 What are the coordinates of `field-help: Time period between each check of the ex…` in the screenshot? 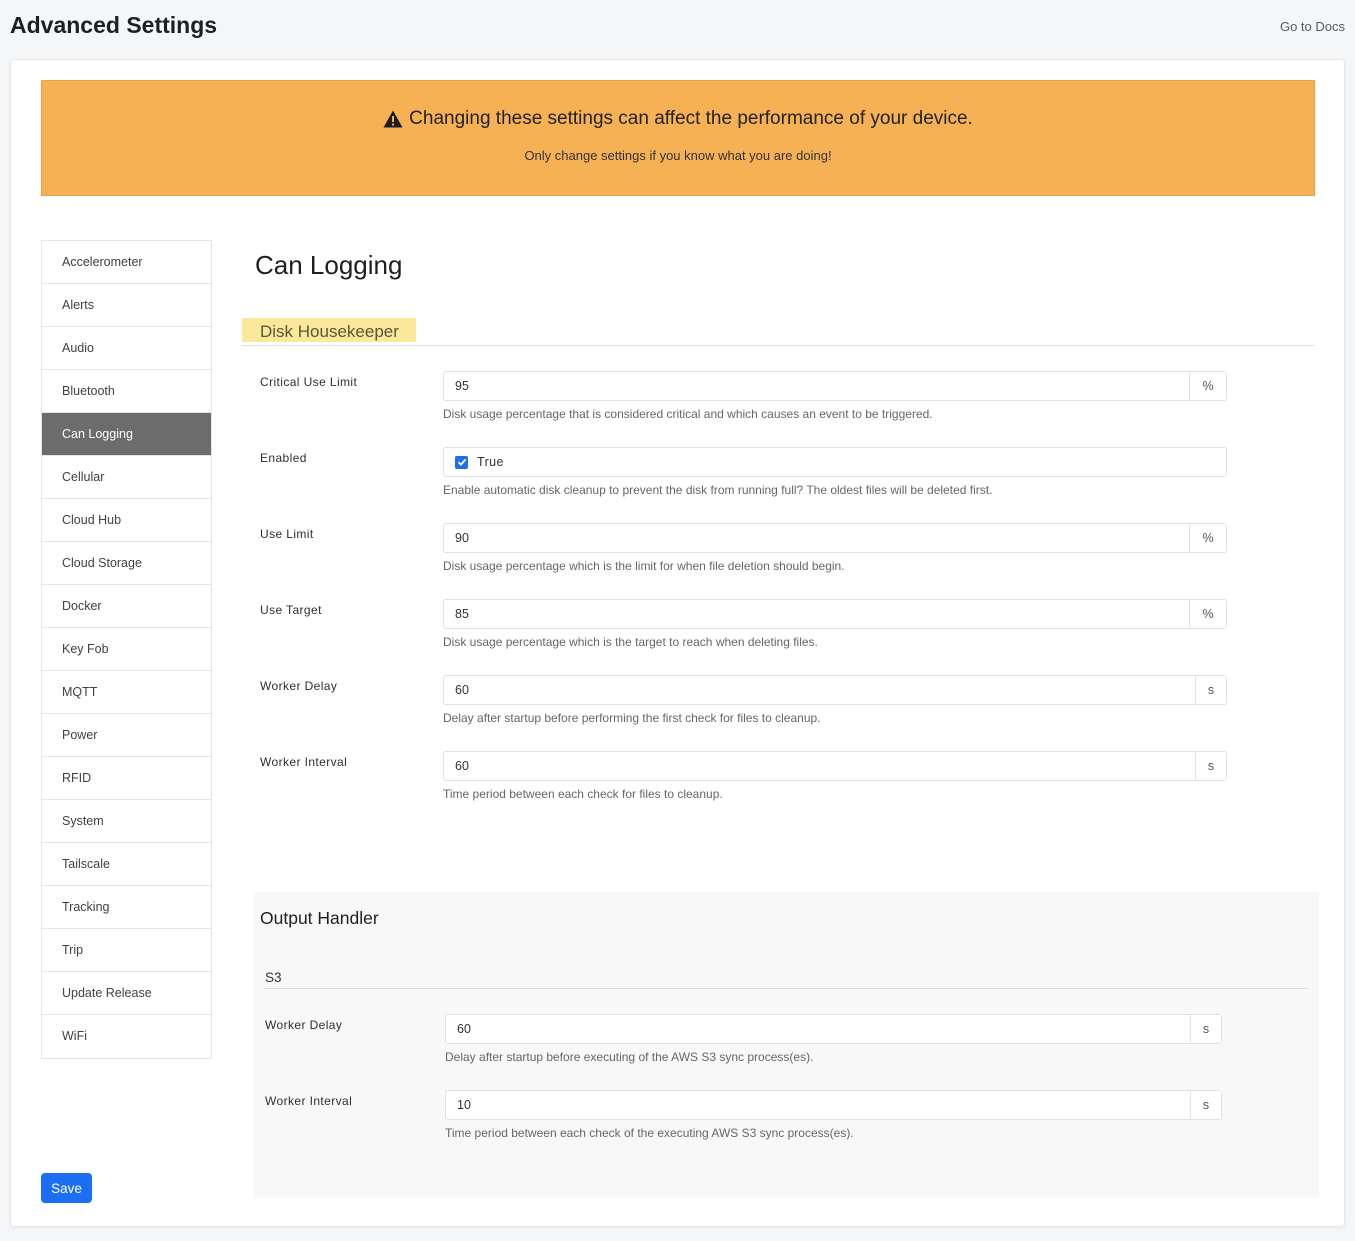 It's located at (649, 1133).